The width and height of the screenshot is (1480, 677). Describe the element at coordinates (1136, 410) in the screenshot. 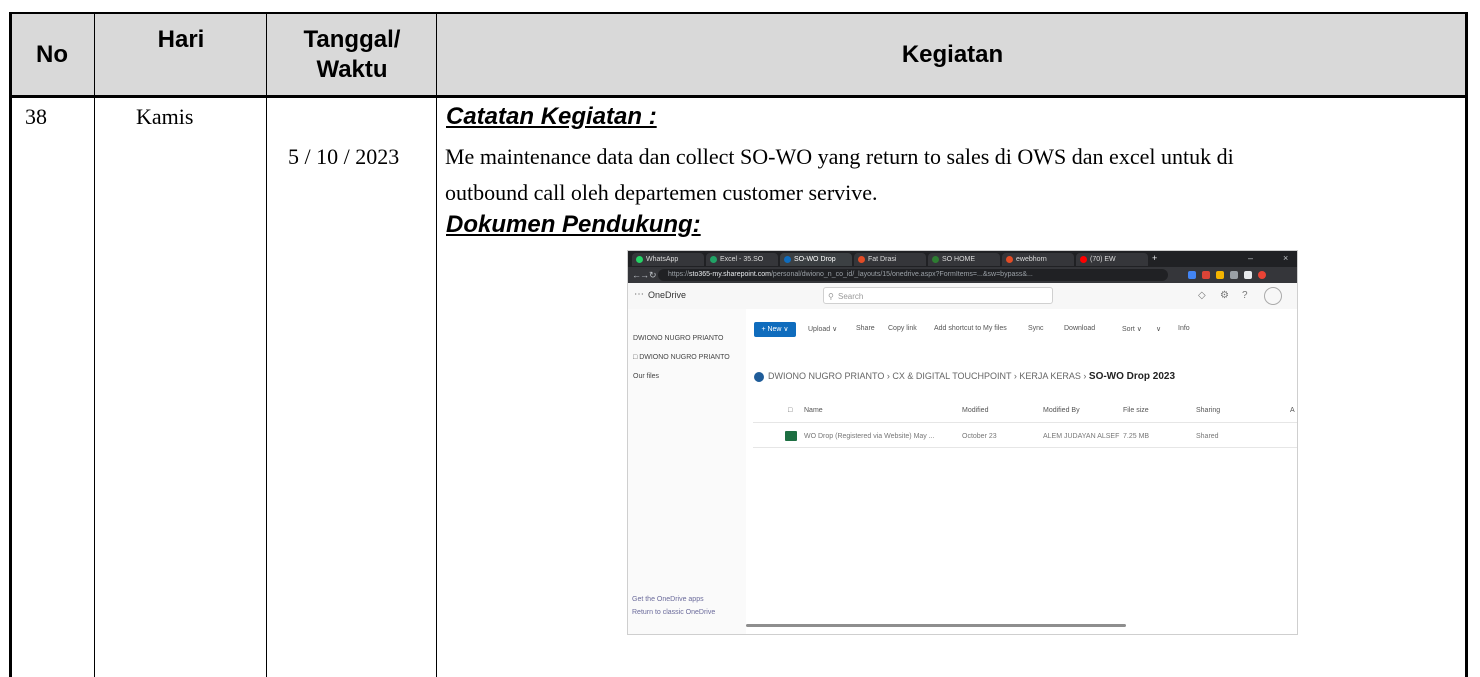

I see `col-file-size: File size` at that location.